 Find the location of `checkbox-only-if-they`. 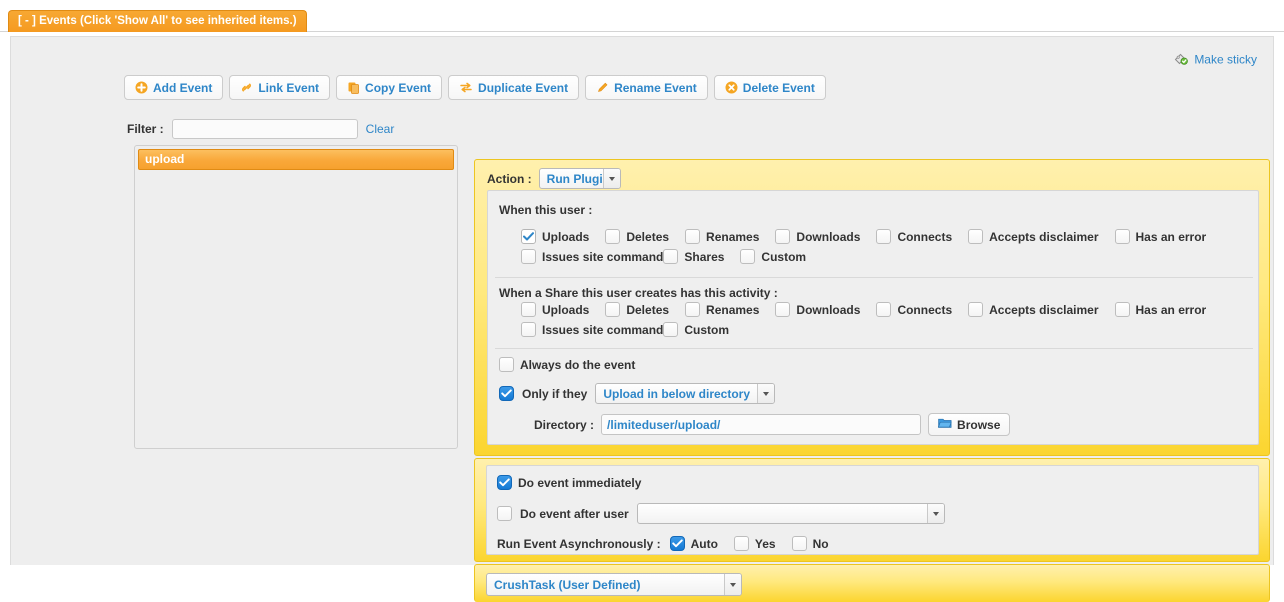

checkbox-only-if-they is located at coordinates (506, 393).